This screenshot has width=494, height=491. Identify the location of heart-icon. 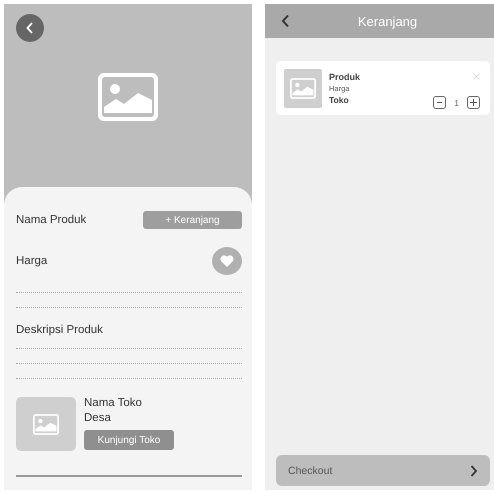
(227, 261).